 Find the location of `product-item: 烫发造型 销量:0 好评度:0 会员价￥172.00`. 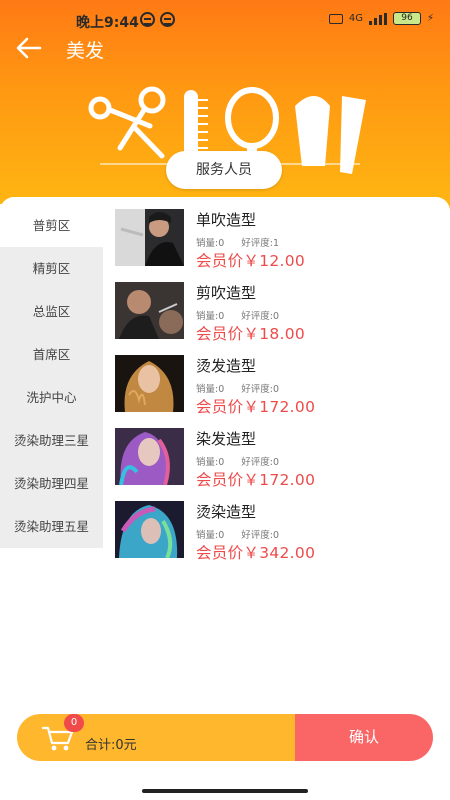

product-item: 烫发造型 销量:0 好评度:0 会员价￥172.00 is located at coordinates (275, 391).